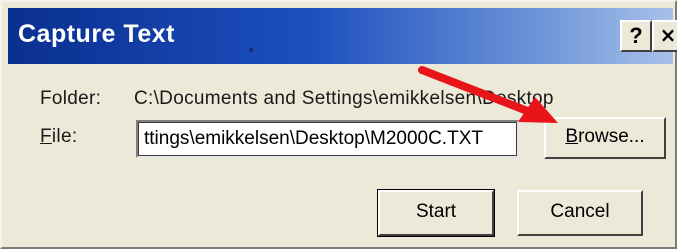  I want to click on close-button: ×, so click(664, 36).